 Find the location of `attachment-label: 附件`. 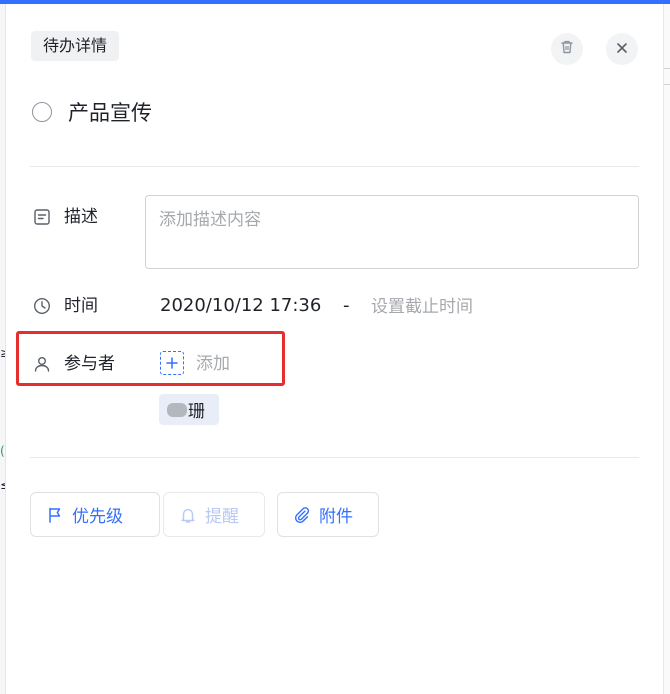

attachment-label: 附件 is located at coordinates (336, 517).